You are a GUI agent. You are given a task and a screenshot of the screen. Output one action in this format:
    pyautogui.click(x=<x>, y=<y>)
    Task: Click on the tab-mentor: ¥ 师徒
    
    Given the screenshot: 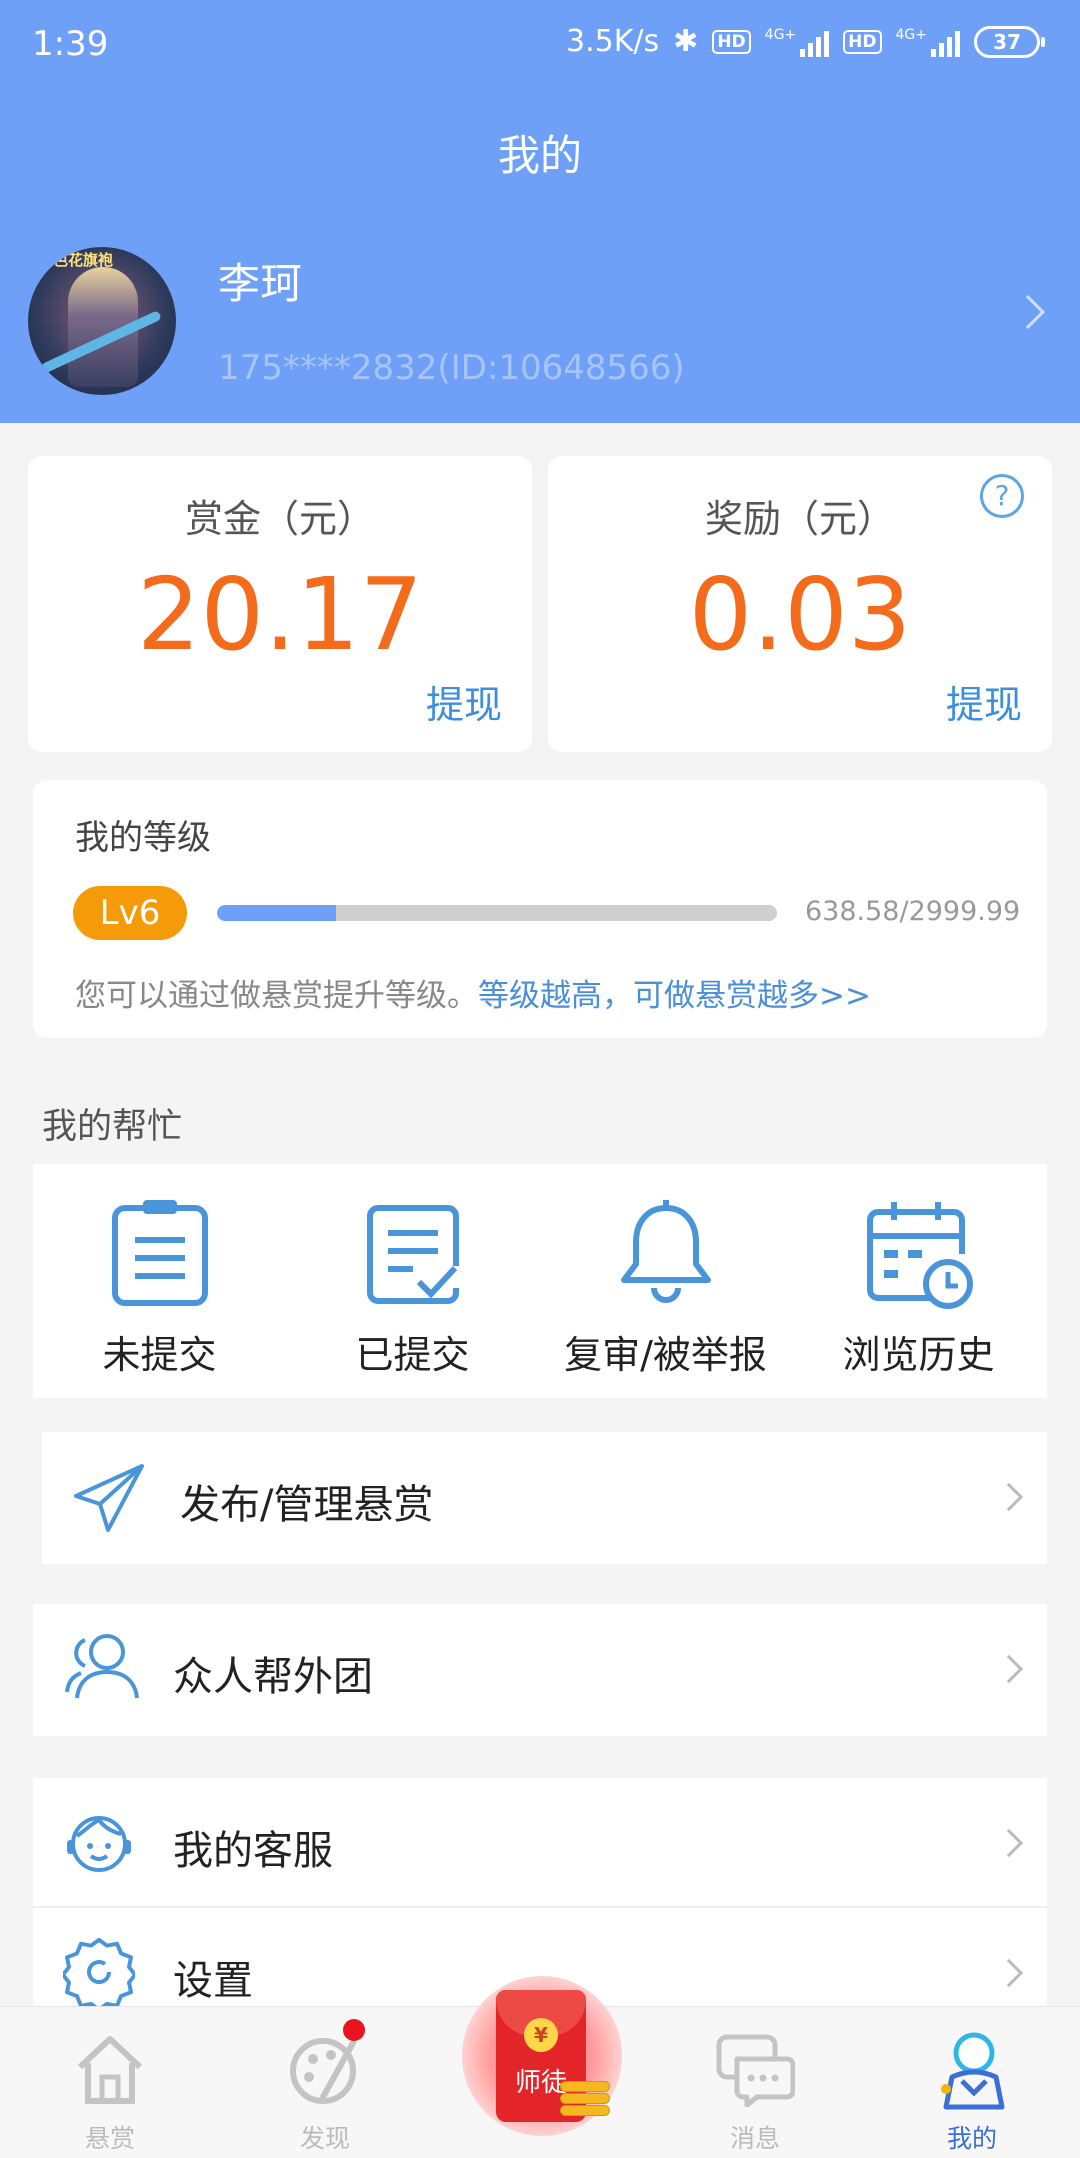 What is the action you would take?
    pyautogui.click(x=540, y=2064)
    